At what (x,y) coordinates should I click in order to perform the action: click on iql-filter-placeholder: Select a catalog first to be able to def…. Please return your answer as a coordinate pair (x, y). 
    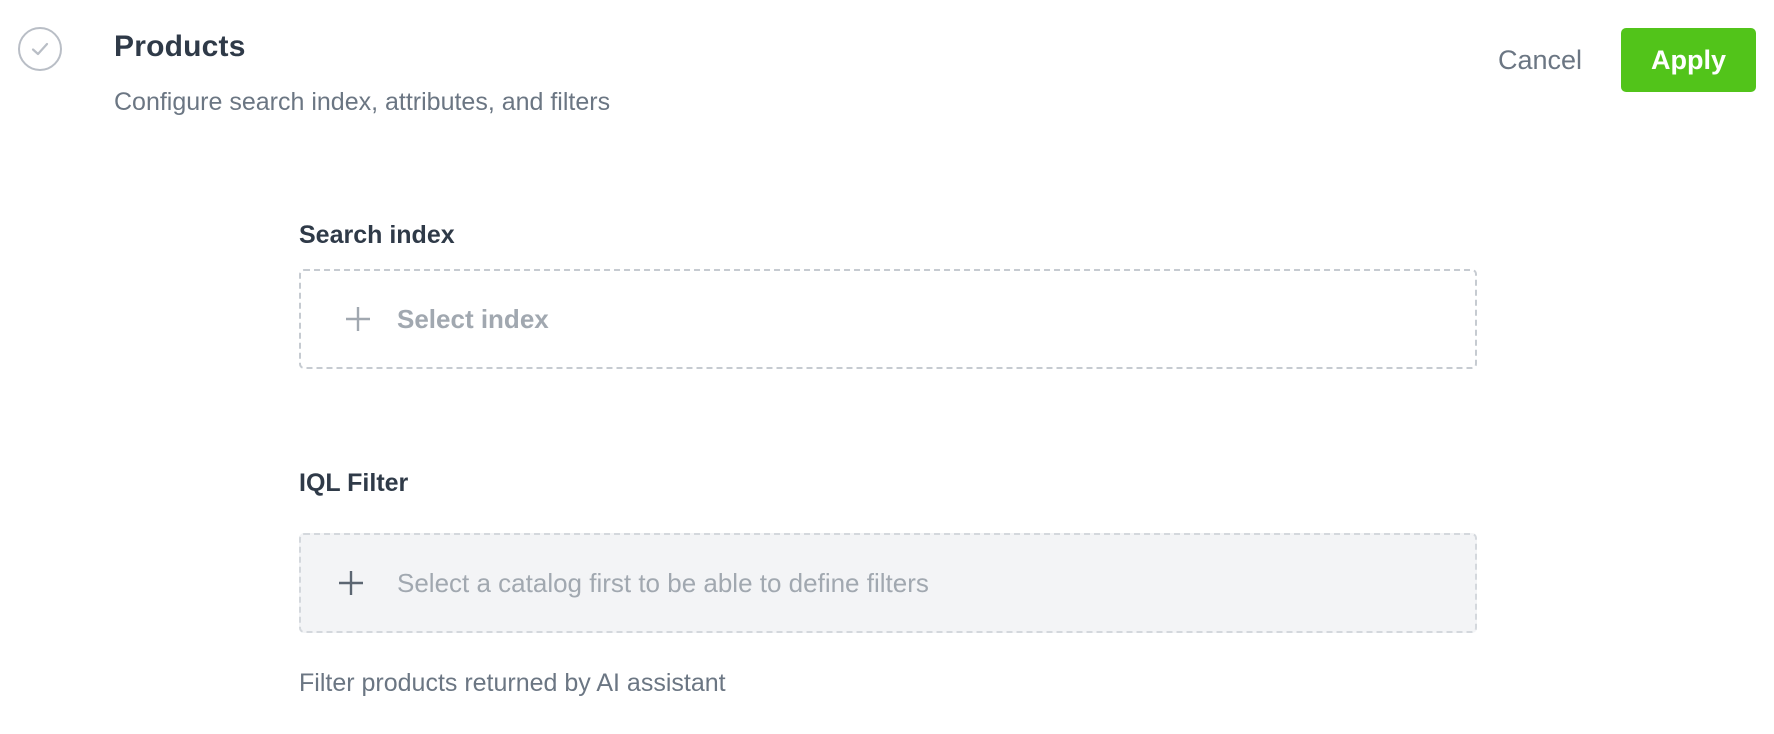
    Looking at the image, I should click on (663, 582).